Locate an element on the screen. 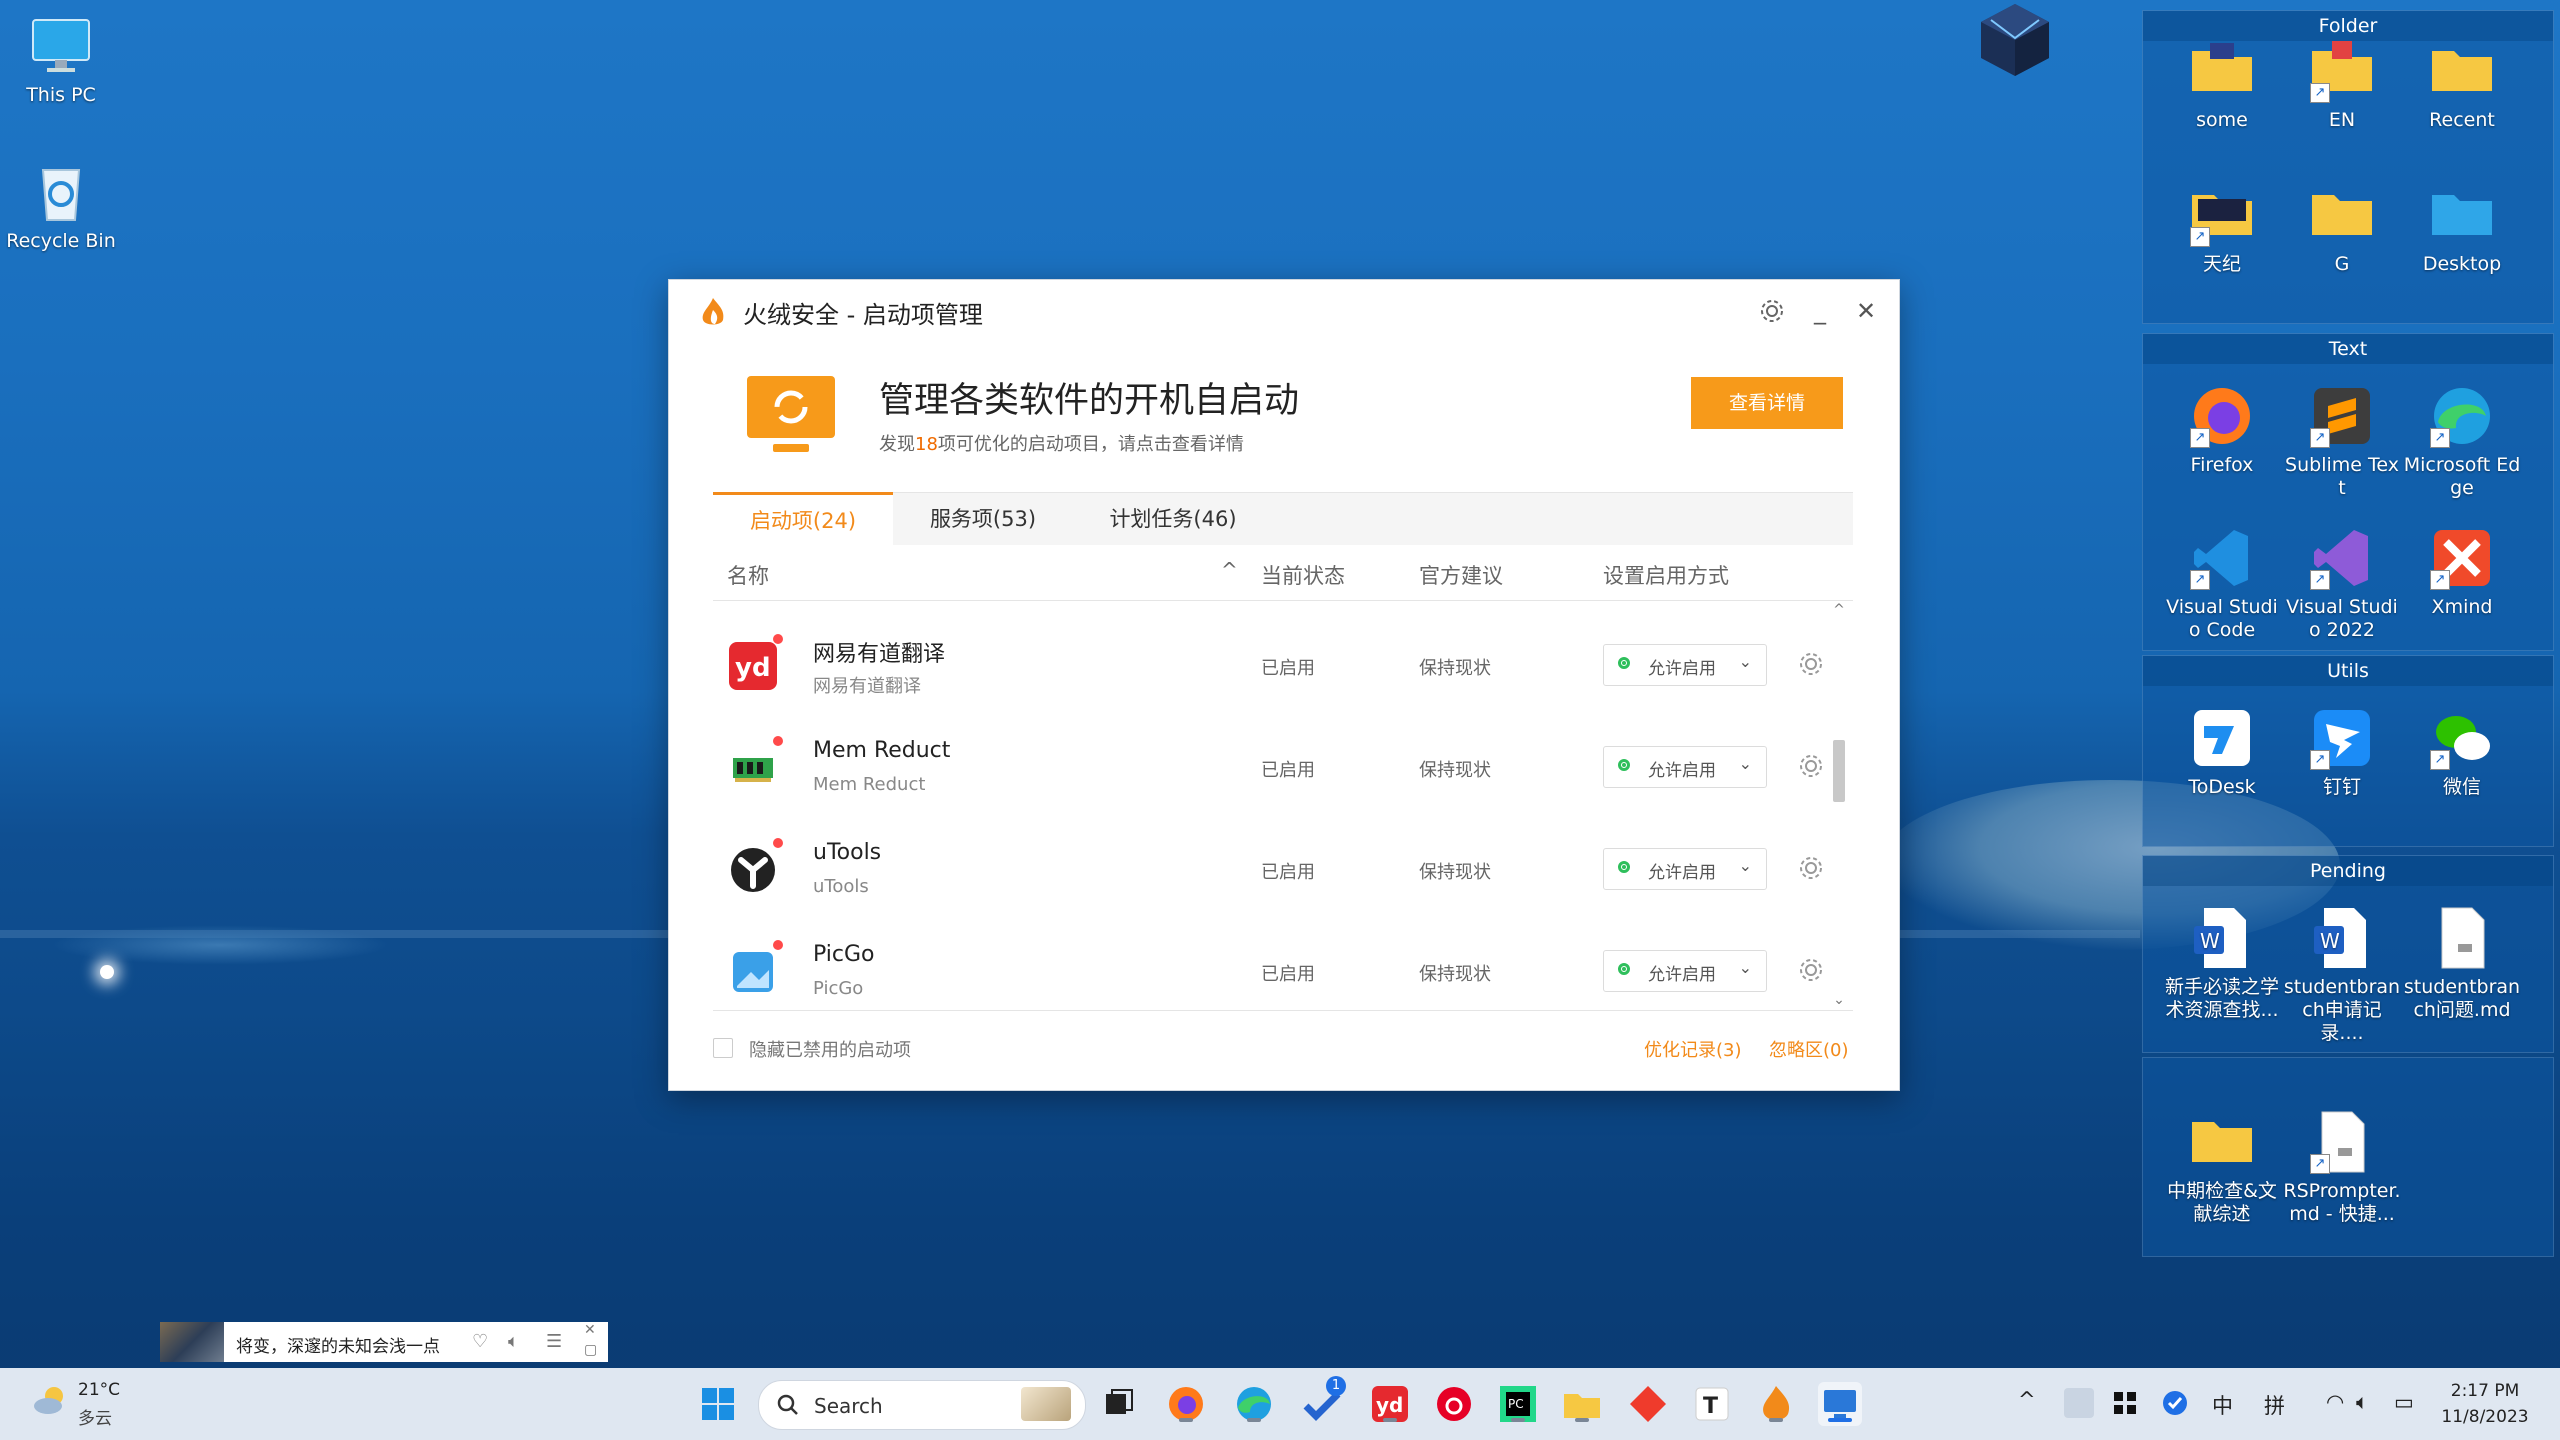 Image resolution: width=2560 pixels, height=1440 pixels. fence-item-dingtalk: ↗ 钉钉 is located at coordinates (2342, 751).